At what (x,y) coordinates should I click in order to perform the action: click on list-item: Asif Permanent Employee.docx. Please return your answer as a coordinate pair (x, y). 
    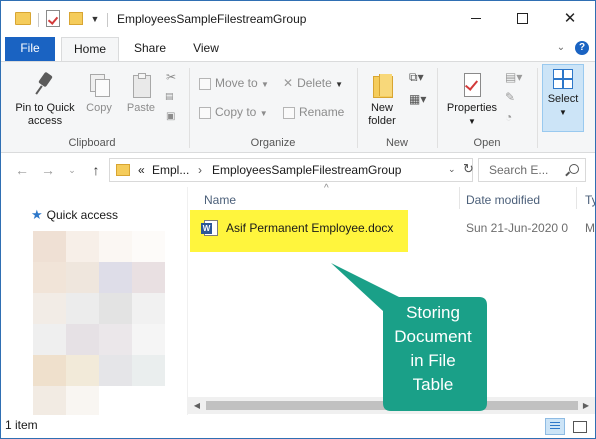
    Looking at the image, I should click on (299, 231).